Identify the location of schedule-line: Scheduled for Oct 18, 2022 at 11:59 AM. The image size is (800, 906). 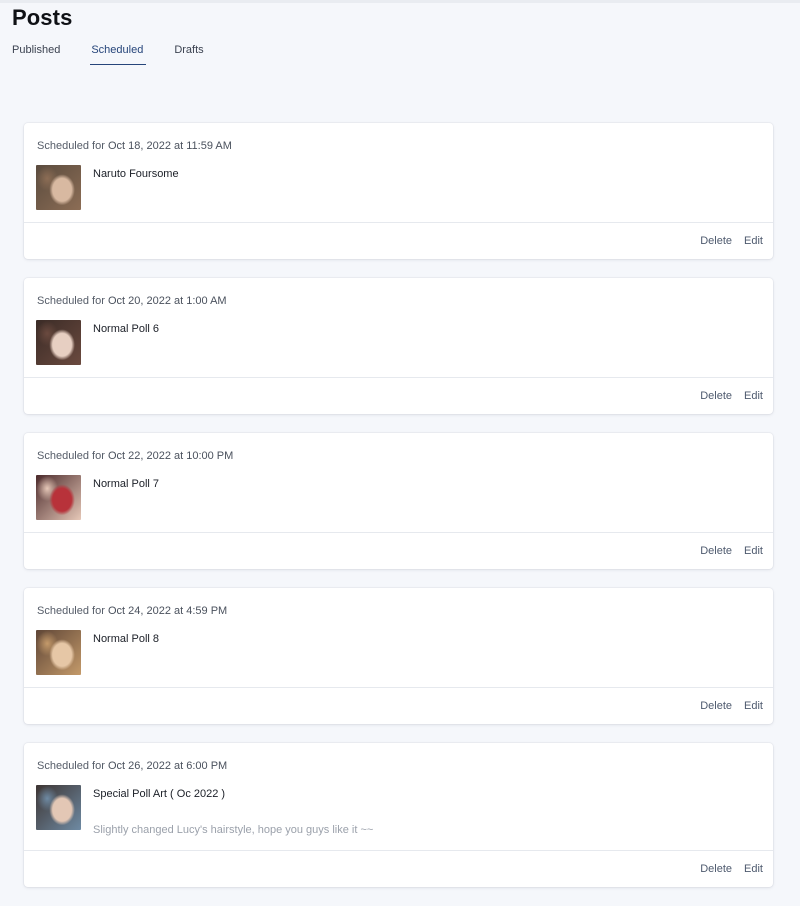
(134, 146).